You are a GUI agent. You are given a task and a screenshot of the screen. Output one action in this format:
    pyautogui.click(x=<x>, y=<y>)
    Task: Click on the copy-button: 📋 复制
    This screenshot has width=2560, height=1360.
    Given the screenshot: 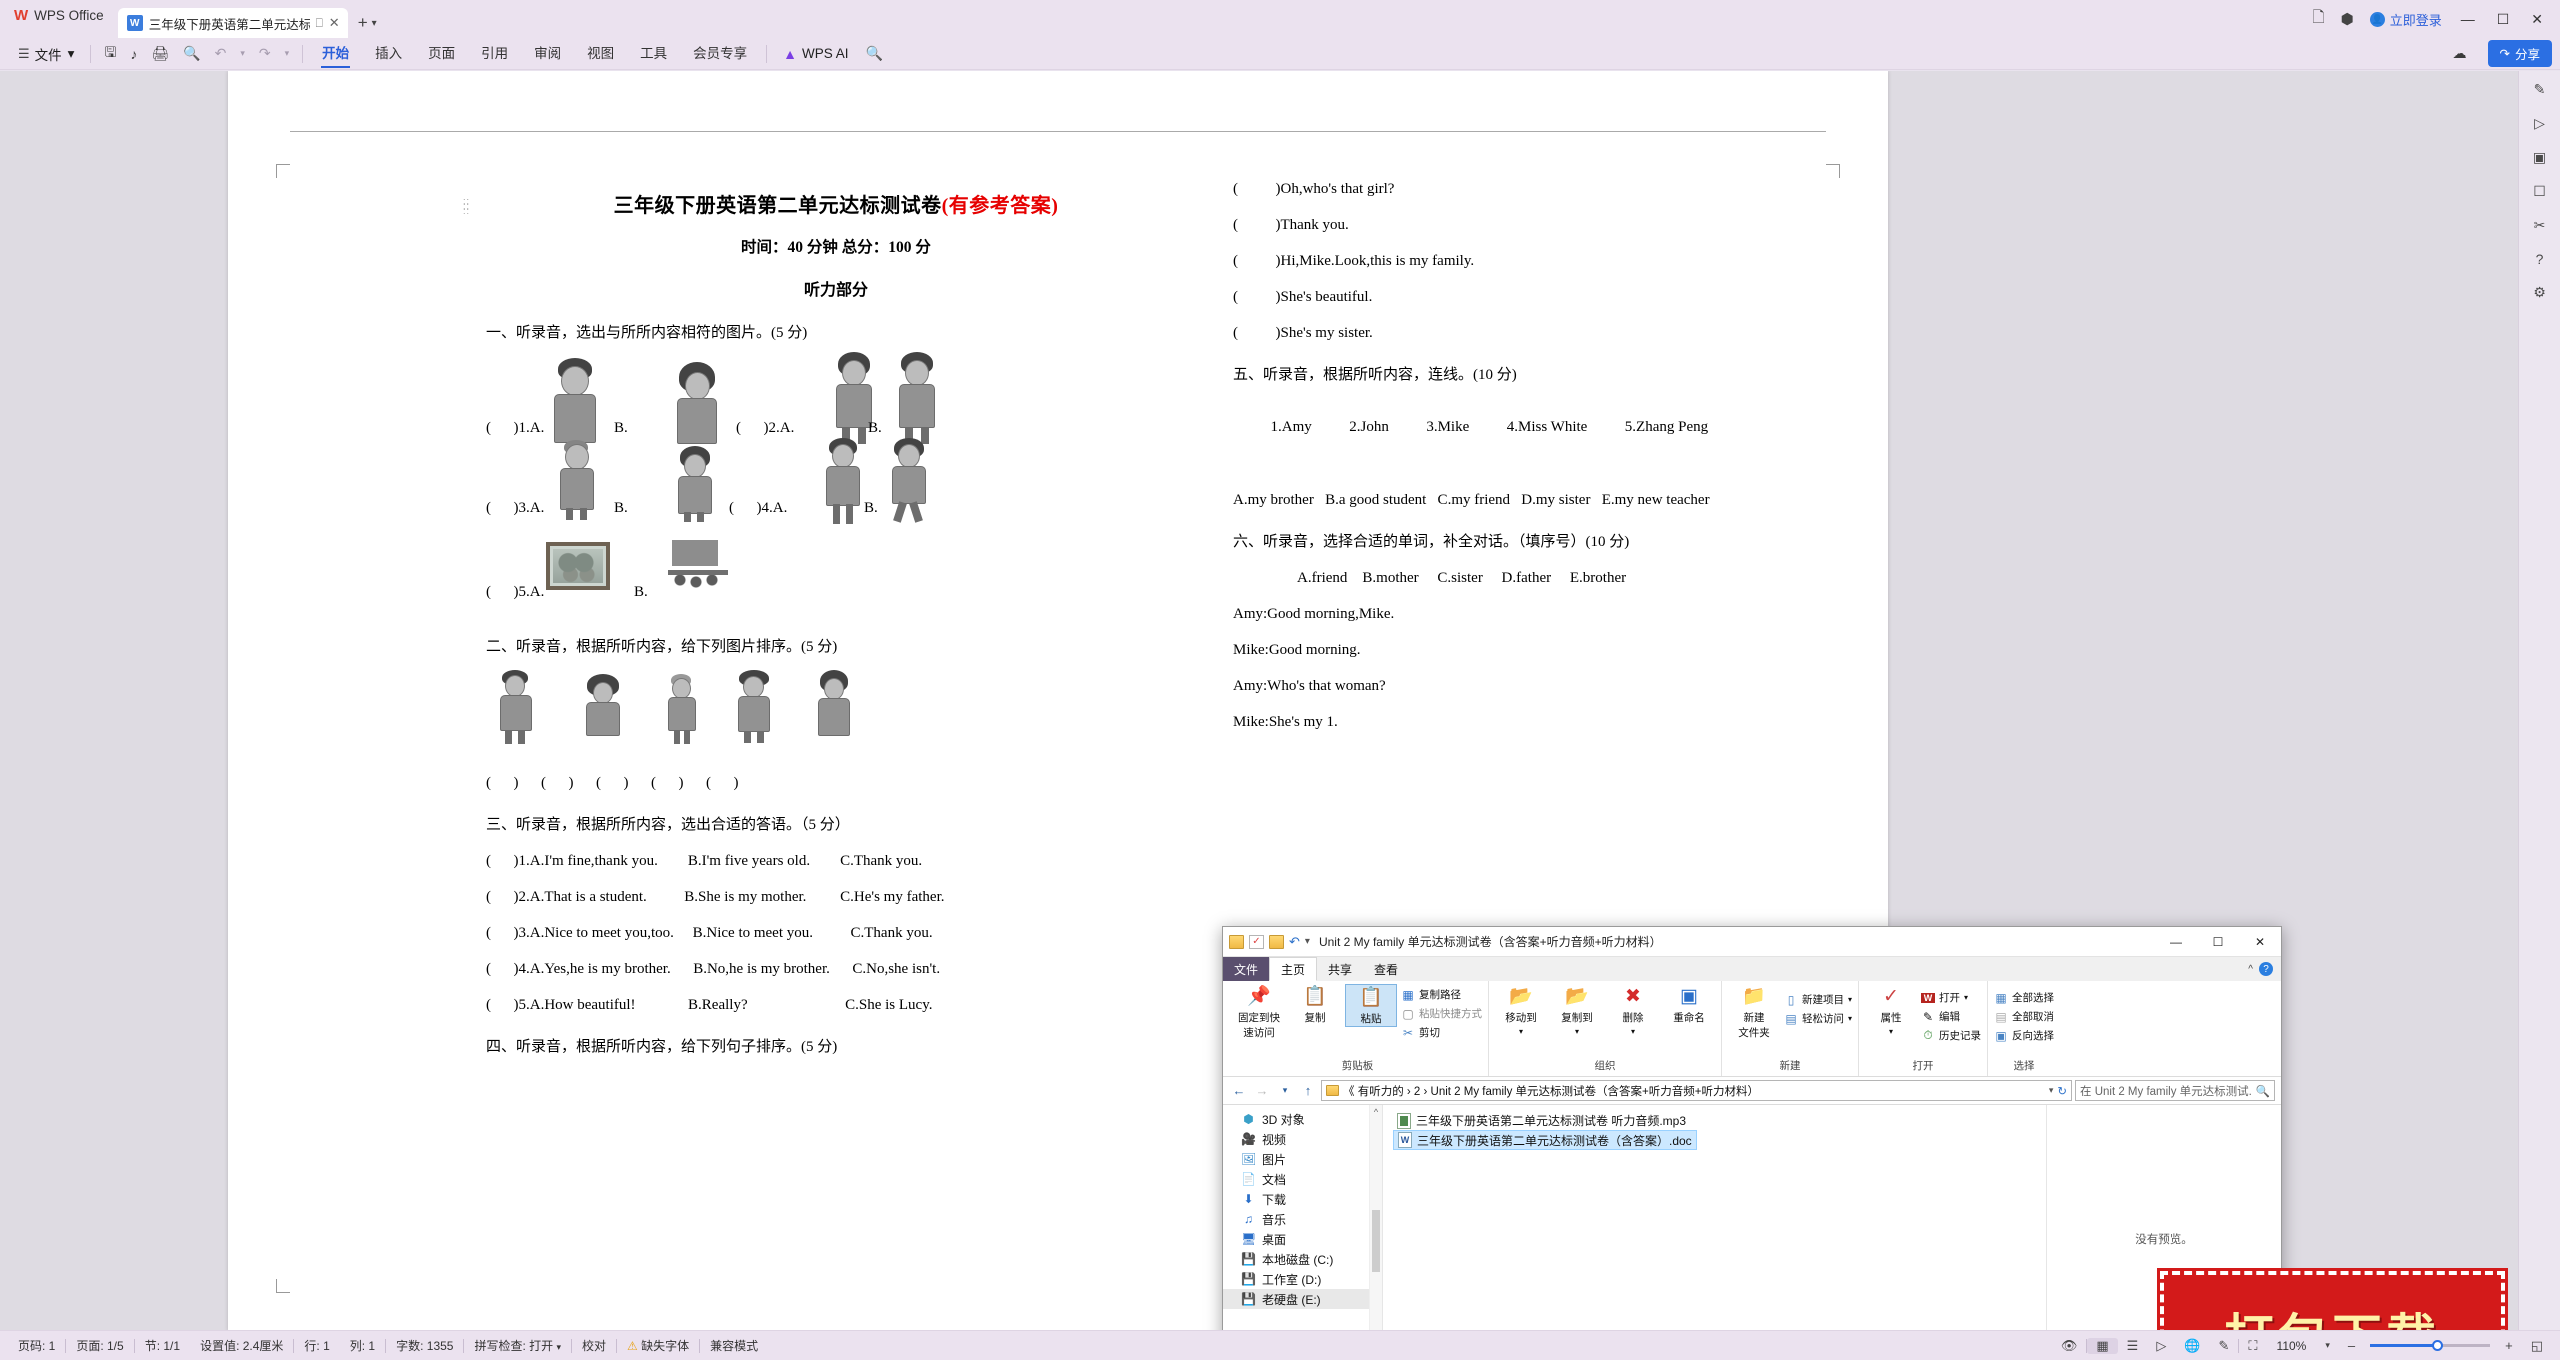 What is the action you would take?
    pyautogui.click(x=1315, y=1004)
    